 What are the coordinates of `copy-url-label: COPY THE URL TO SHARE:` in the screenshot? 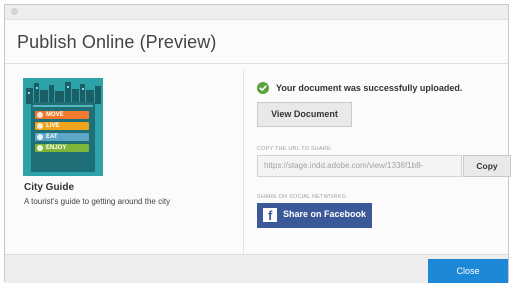 It's located at (295, 149).